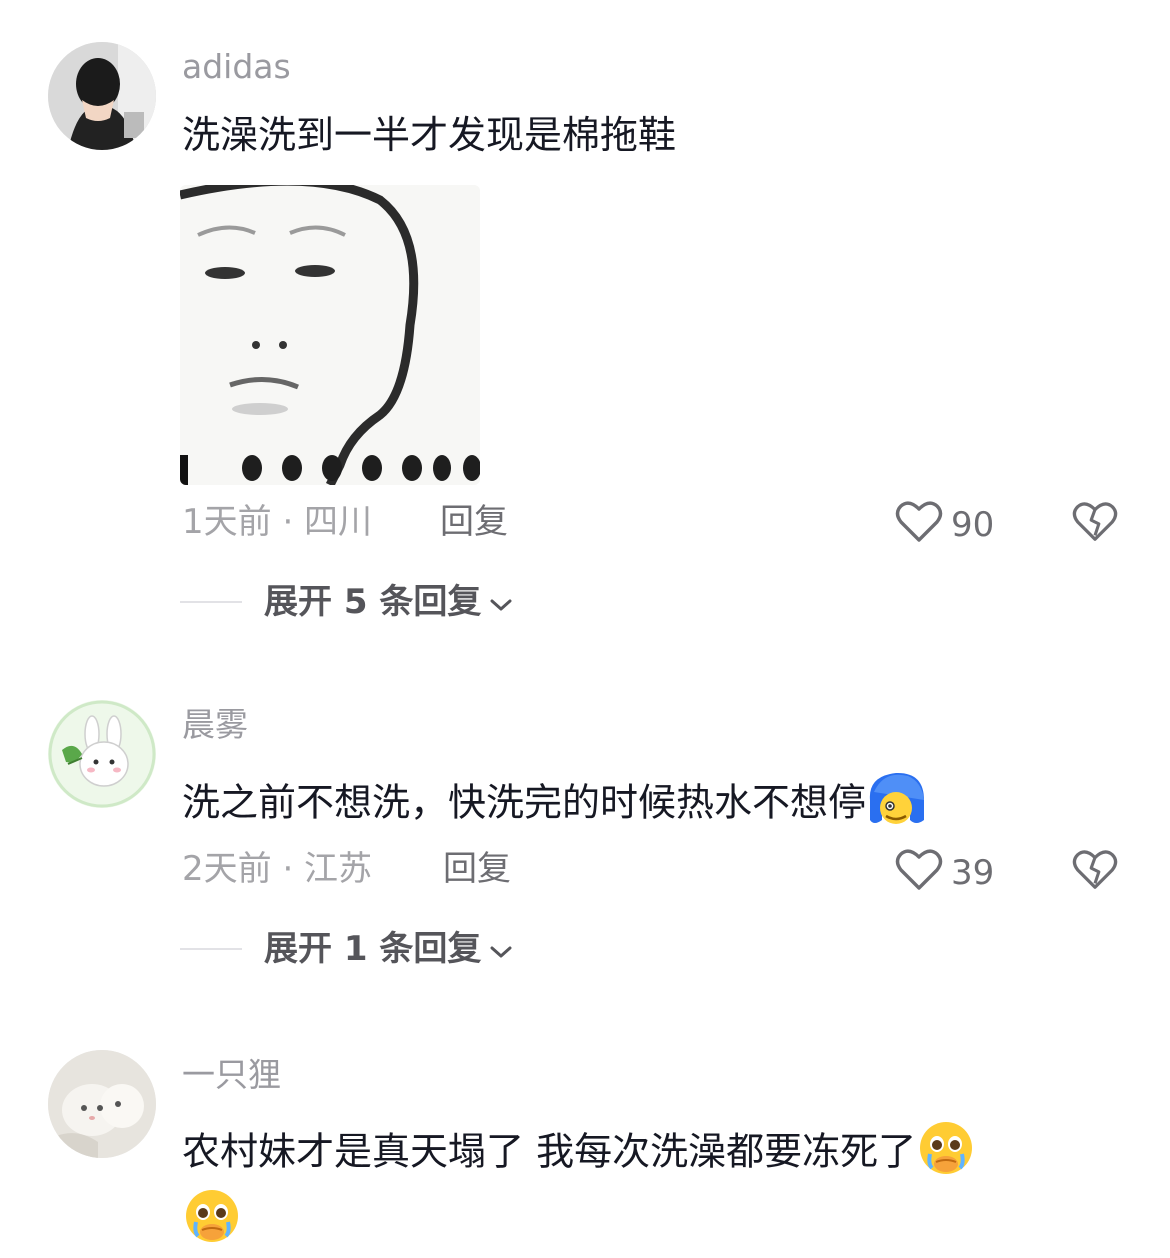 The width and height of the screenshot is (1170, 1258). What do you see at coordinates (944, 525) in the screenshot?
I see `like-button: 90` at bounding box center [944, 525].